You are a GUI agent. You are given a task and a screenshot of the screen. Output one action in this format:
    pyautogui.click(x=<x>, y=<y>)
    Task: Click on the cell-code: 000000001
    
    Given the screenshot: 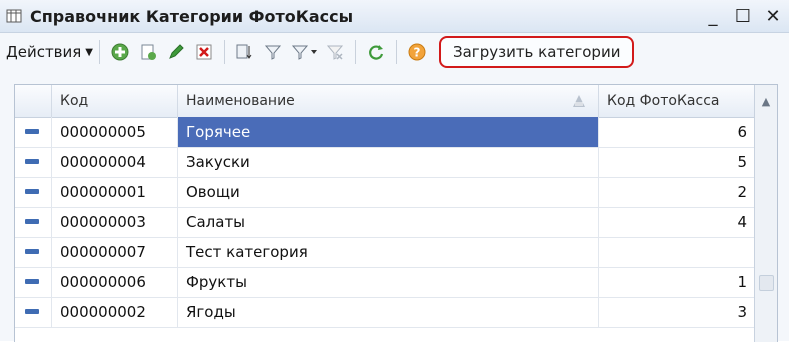 What is the action you would take?
    pyautogui.click(x=114, y=192)
    